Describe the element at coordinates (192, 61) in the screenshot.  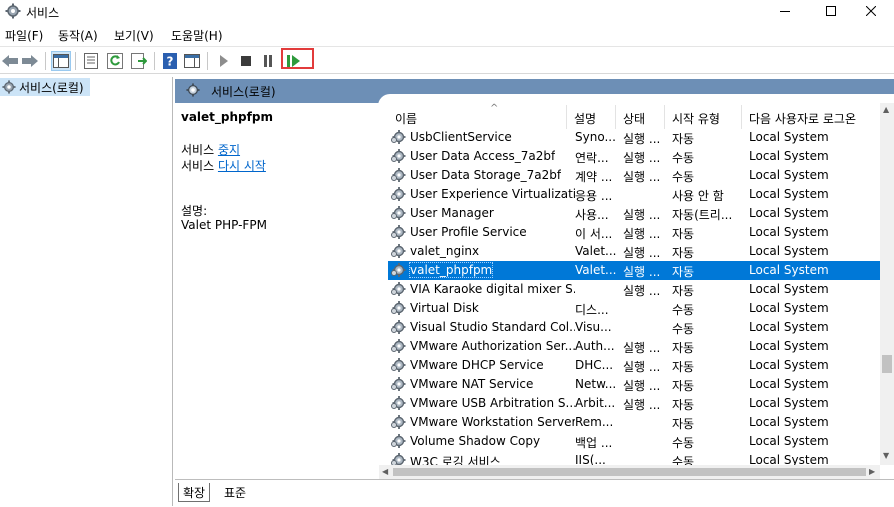
I see `show-hide-action-pane-button` at that location.